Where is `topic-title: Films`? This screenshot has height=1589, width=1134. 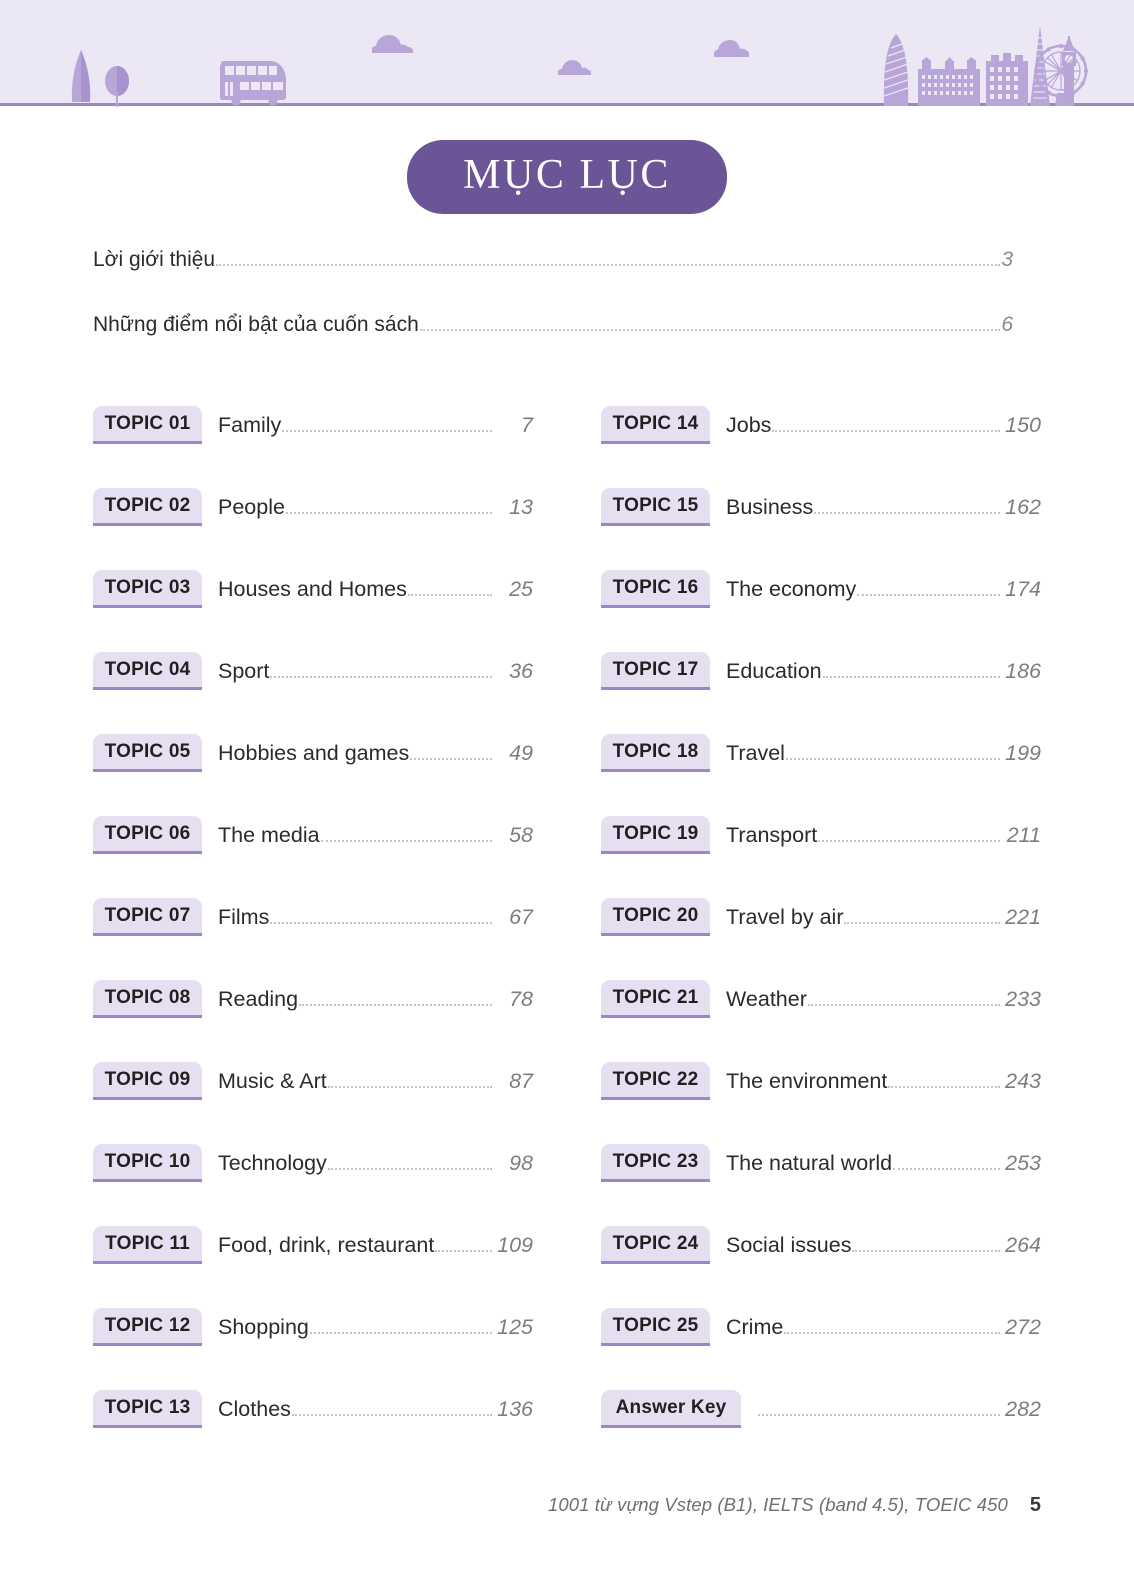 topic-title: Films is located at coordinates (244, 916).